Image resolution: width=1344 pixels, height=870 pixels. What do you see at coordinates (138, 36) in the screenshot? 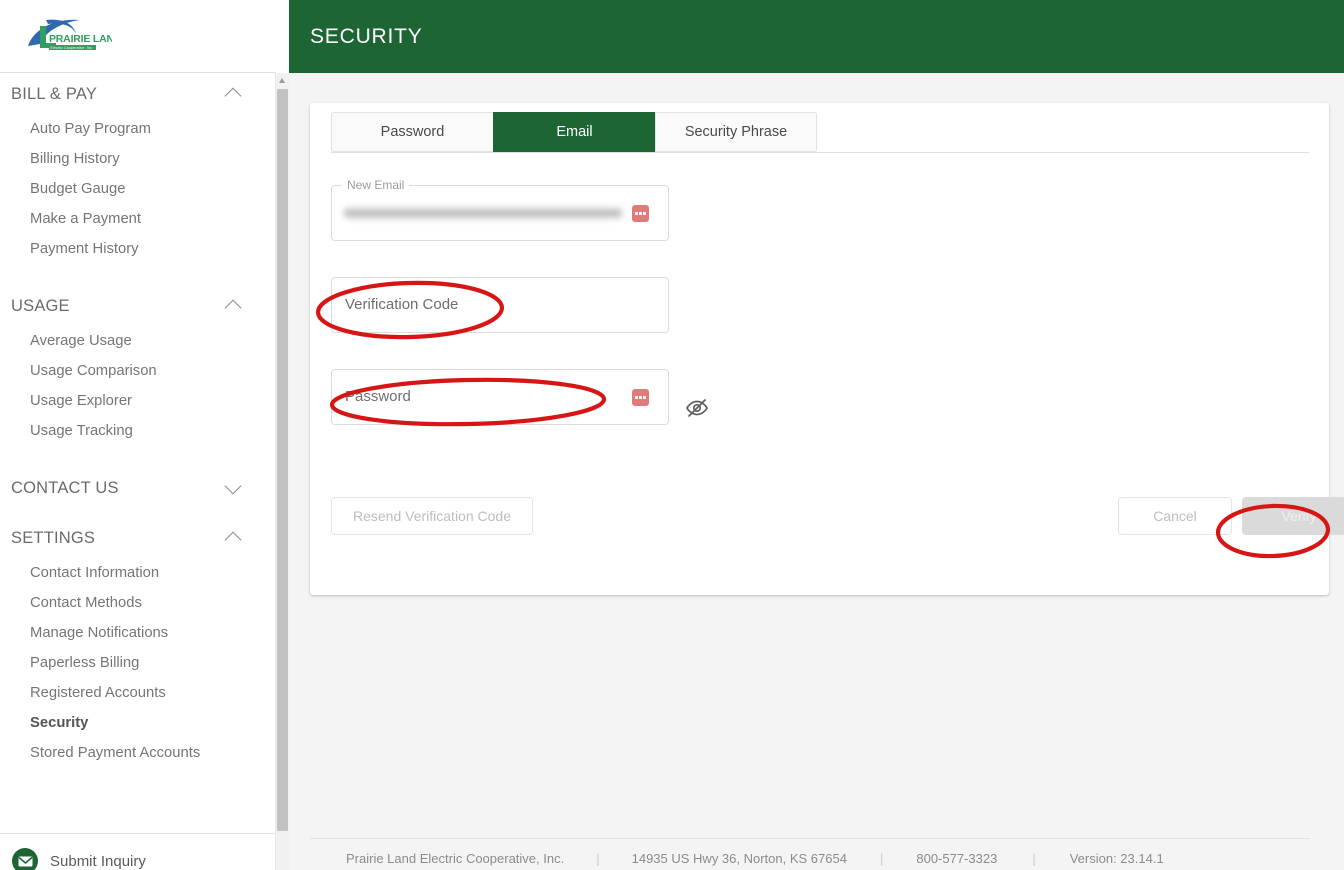
I see `logo-area: PRAIRIE LAND Electric Cooperative, Inc.` at bounding box center [138, 36].